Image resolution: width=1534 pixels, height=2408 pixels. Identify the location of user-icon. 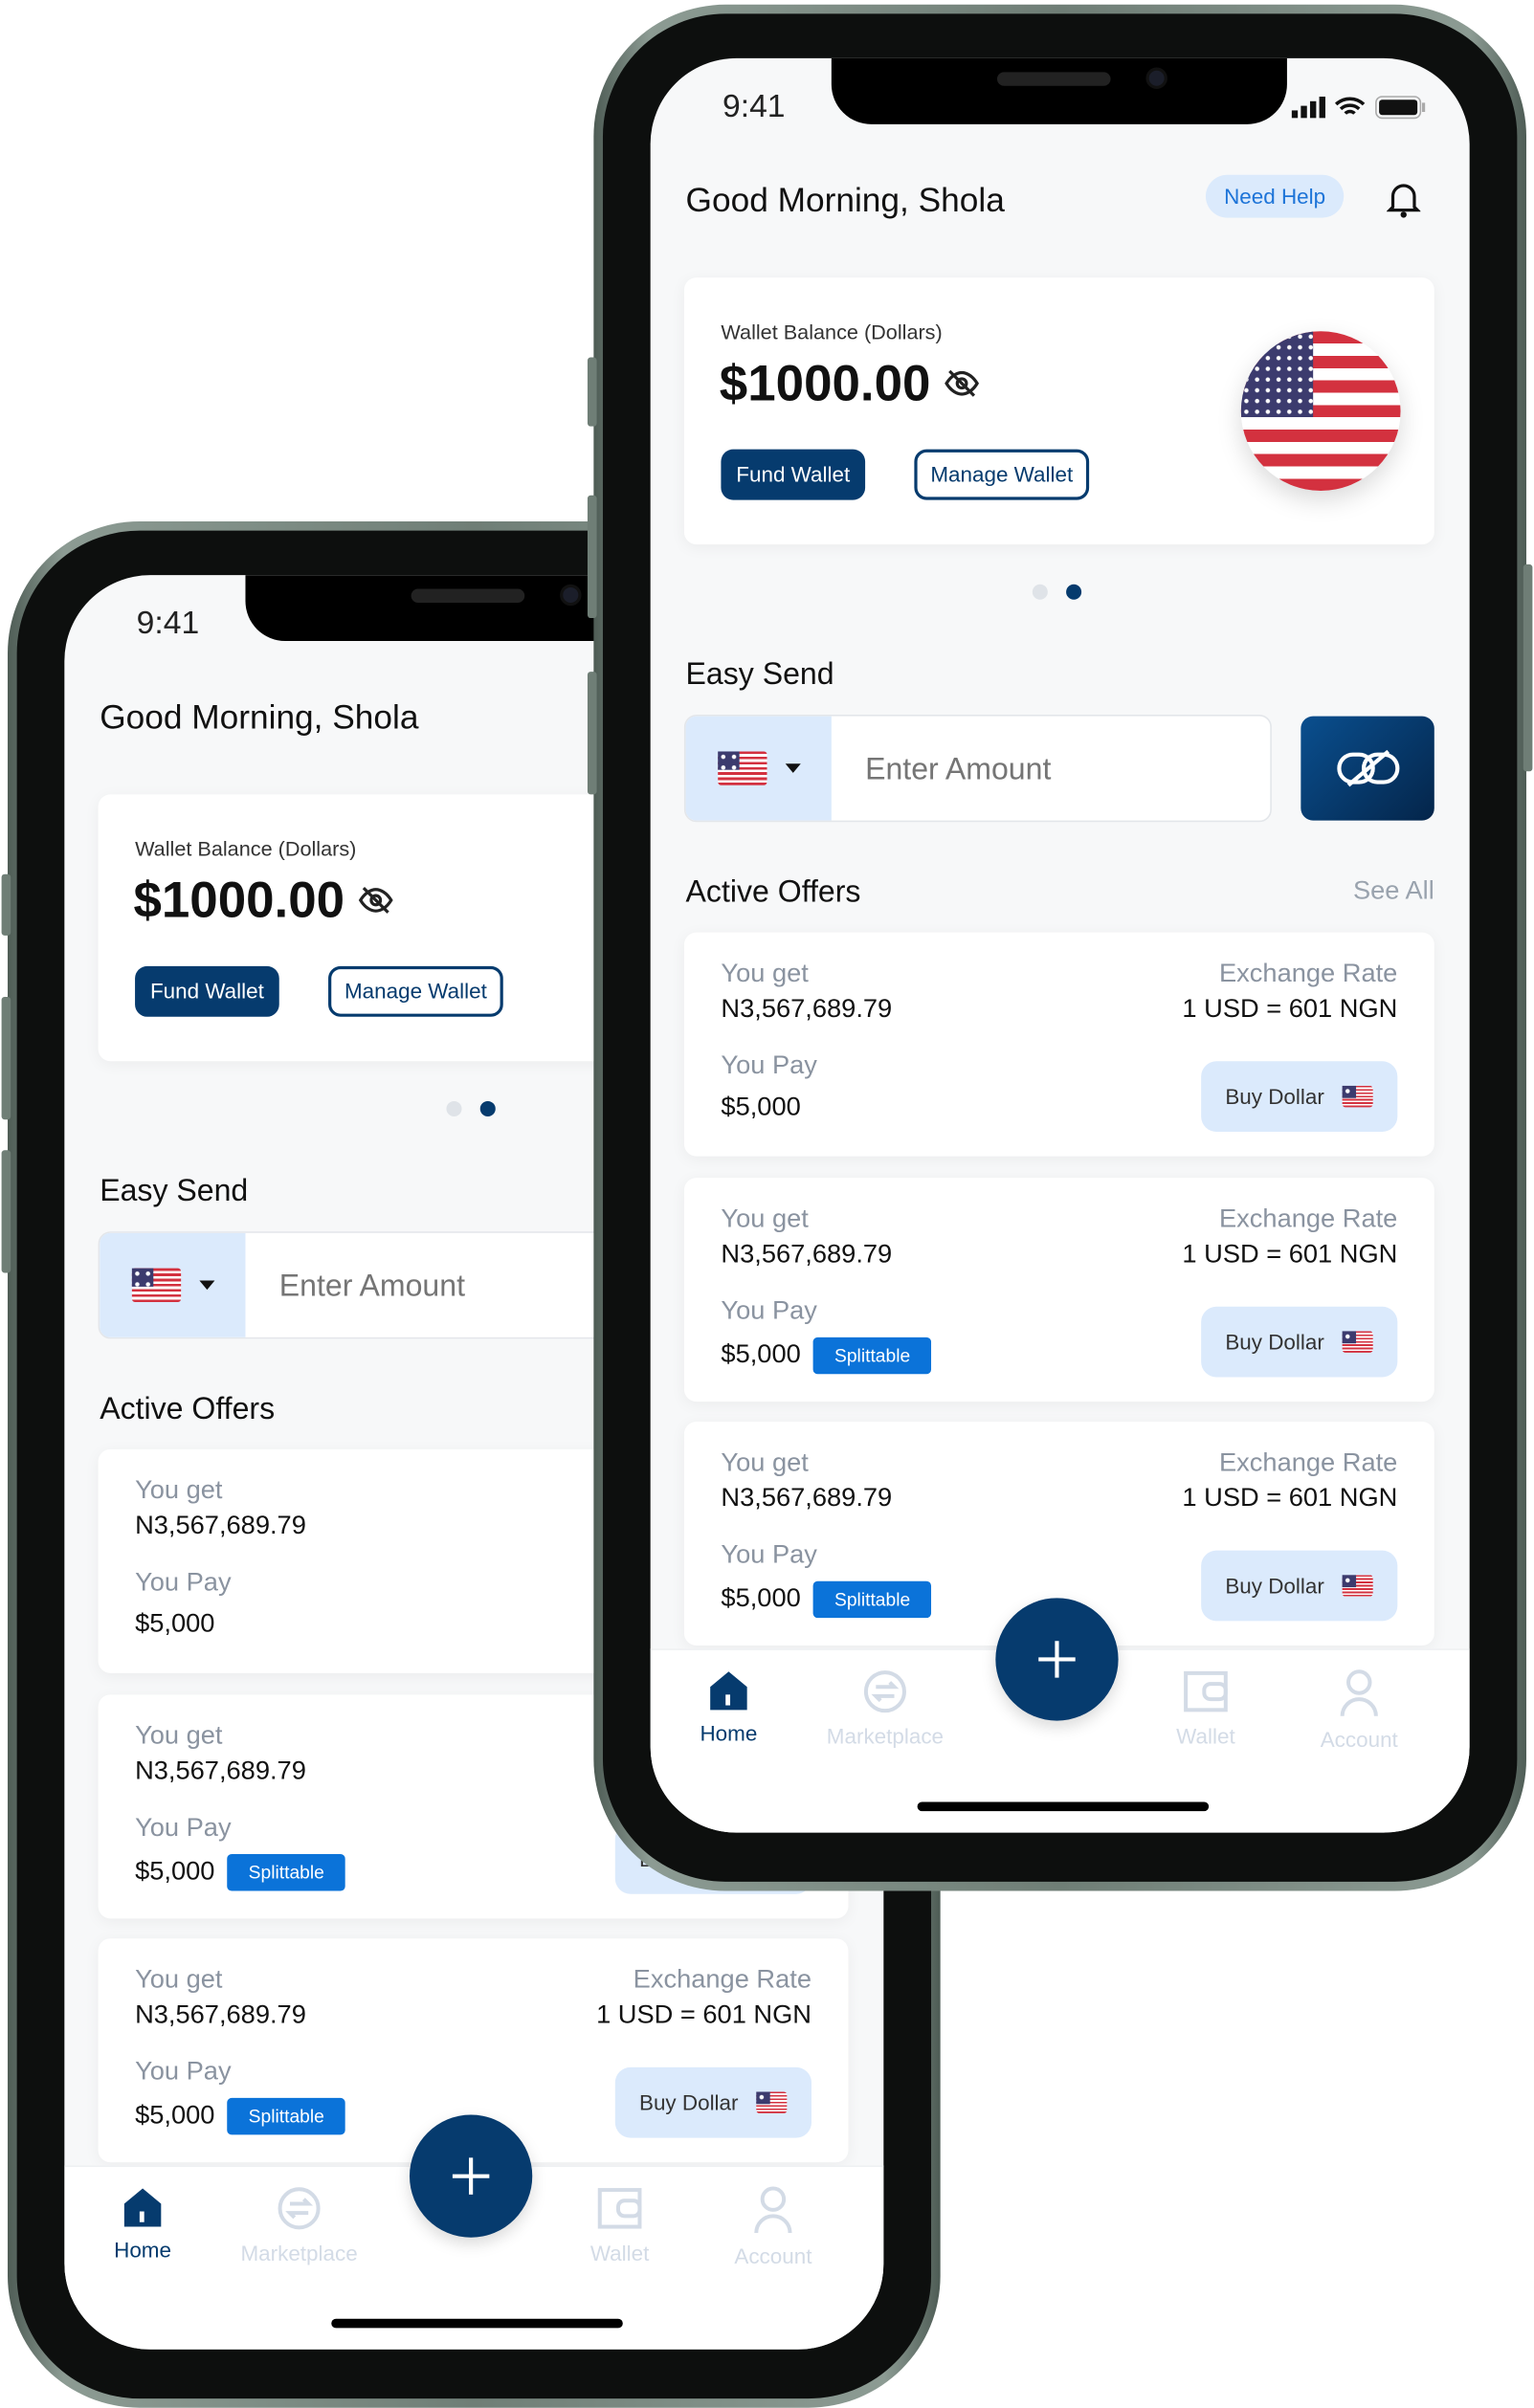
(773, 2210).